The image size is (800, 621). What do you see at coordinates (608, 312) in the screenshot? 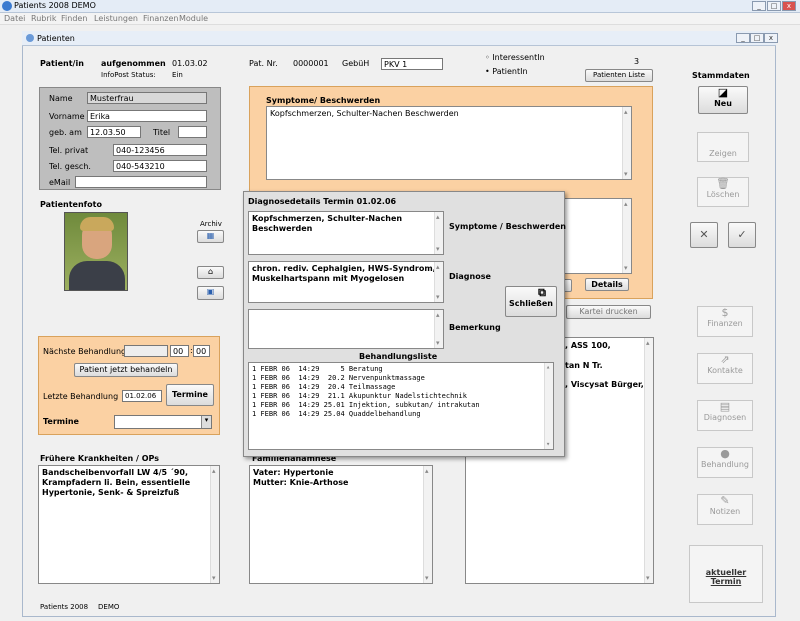
I see `kartei-print-button: Kartei drucken` at bounding box center [608, 312].